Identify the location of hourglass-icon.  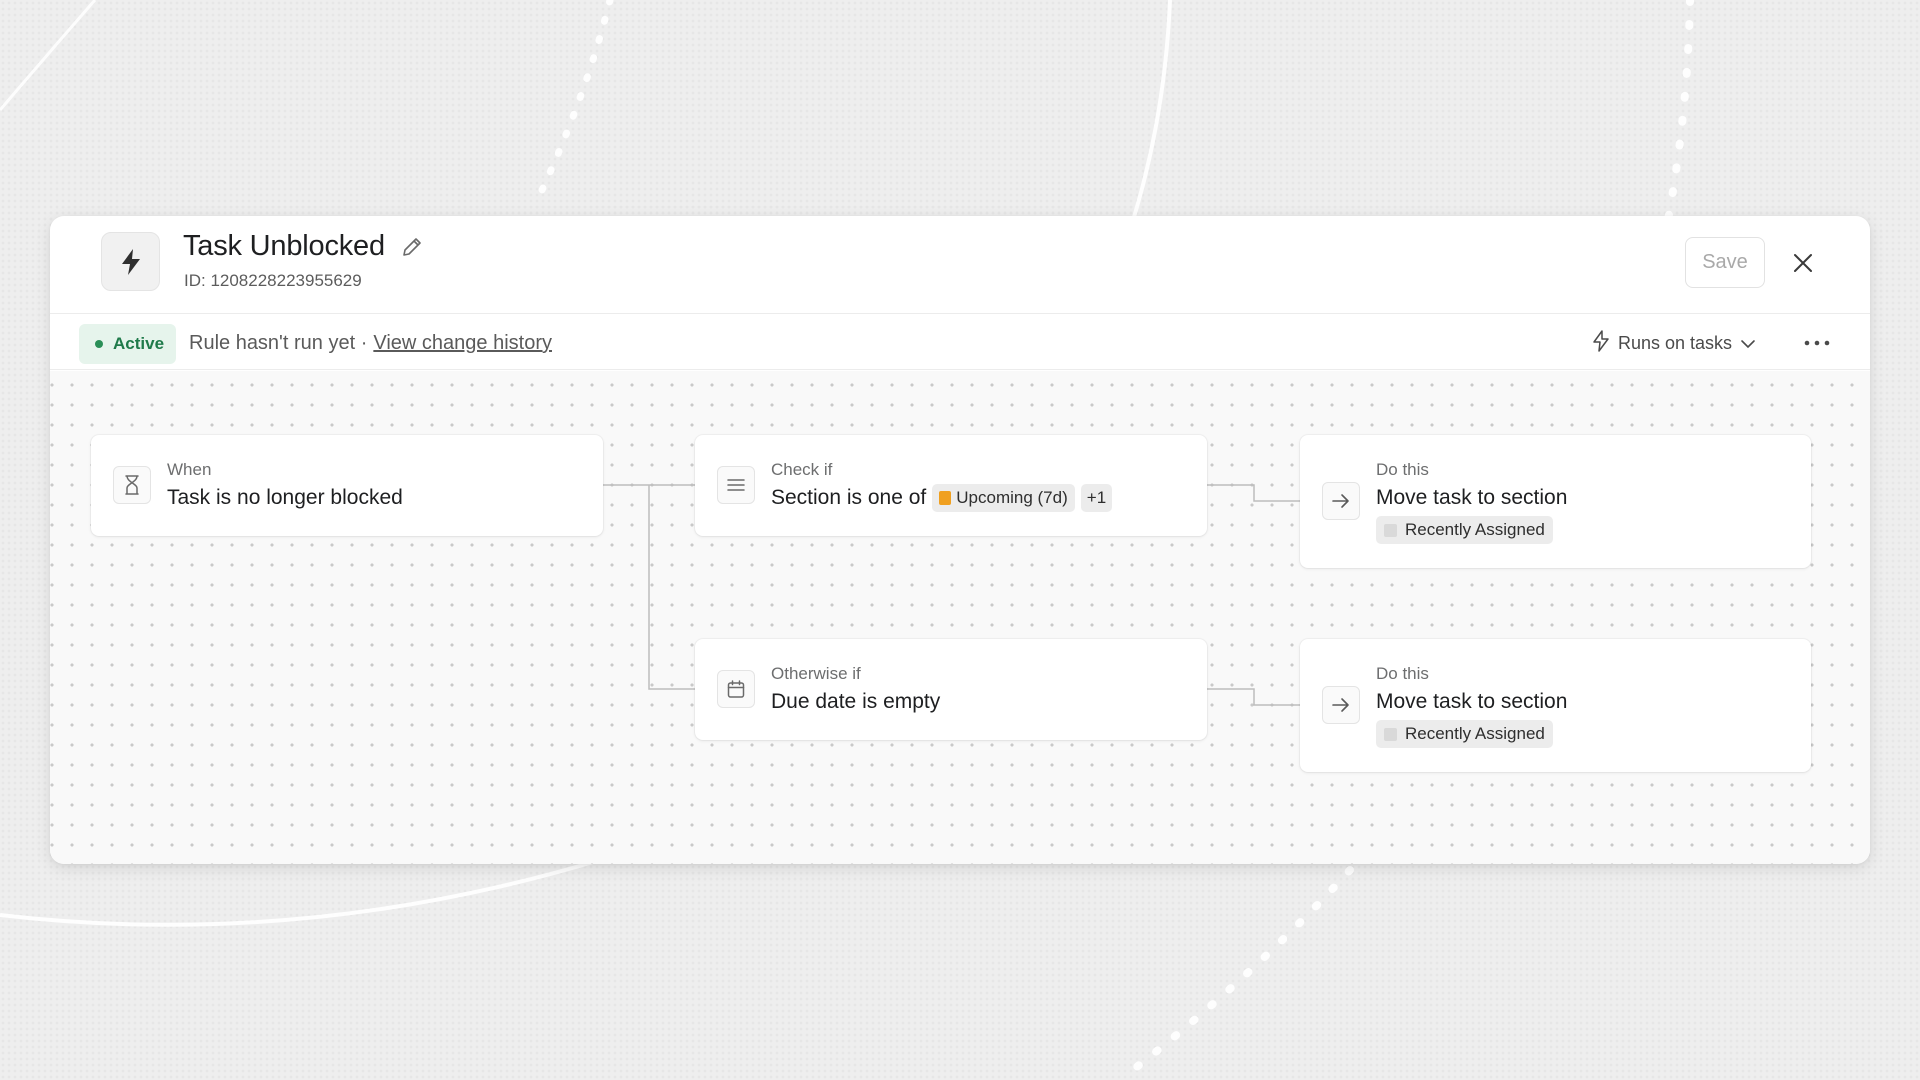
(132, 485).